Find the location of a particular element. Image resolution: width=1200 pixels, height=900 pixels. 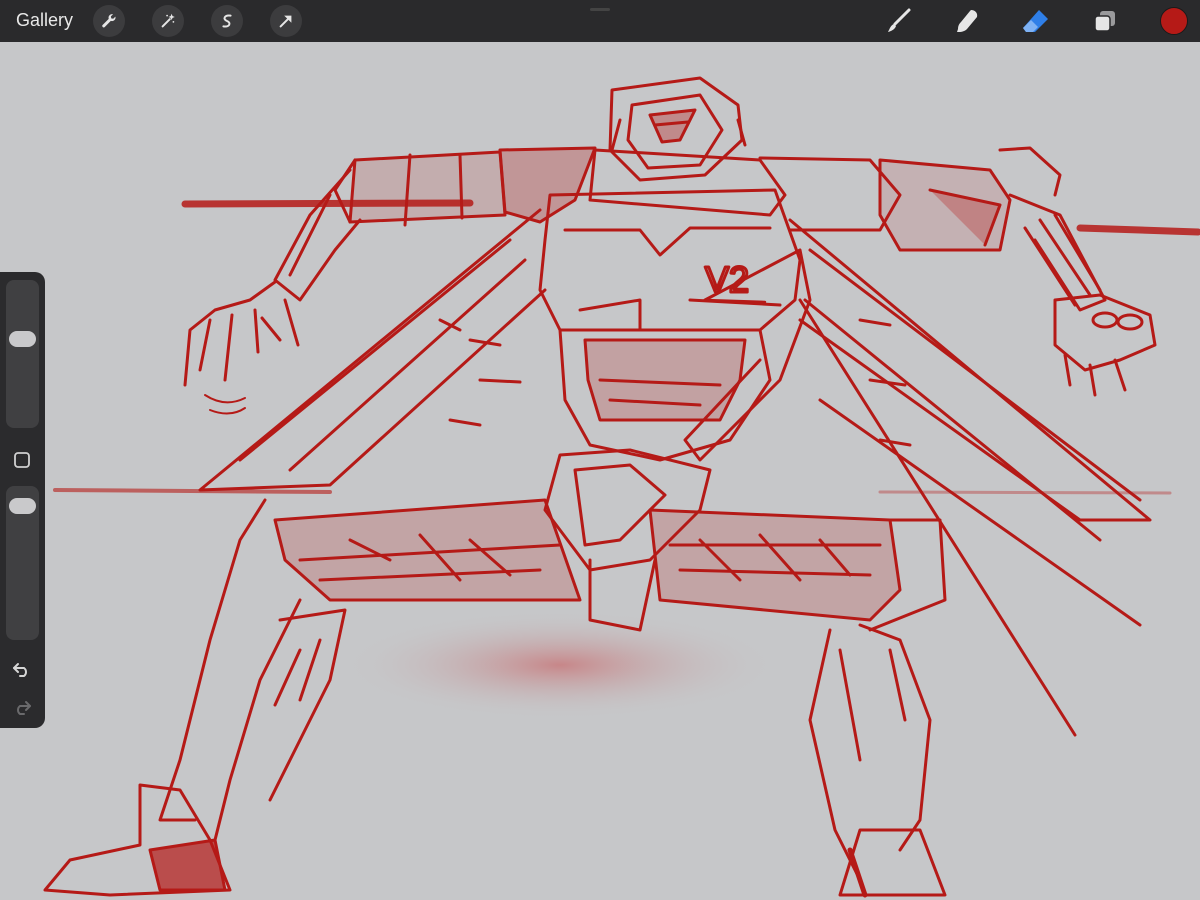

gallery-button: Gallery is located at coordinates (44, 20).